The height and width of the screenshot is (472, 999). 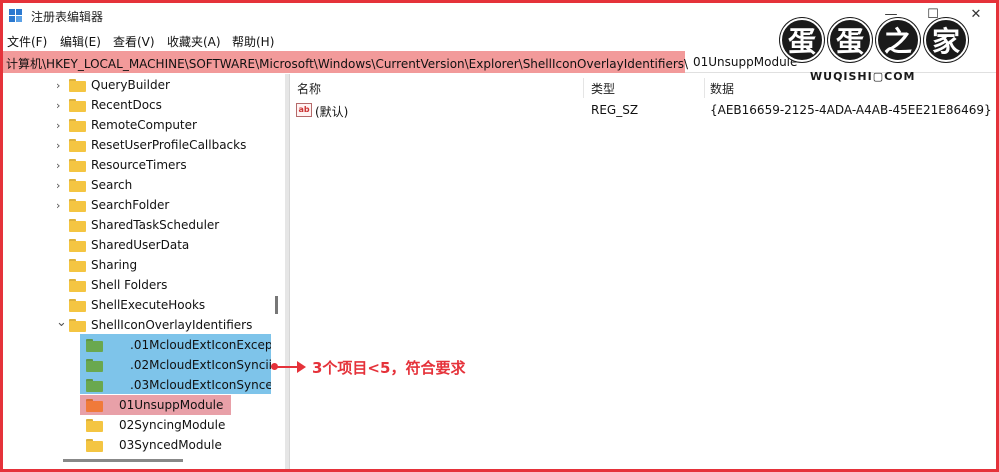 What do you see at coordinates (304, 110) in the screenshot?
I see `string-value-icon: ab` at bounding box center [304, 110].